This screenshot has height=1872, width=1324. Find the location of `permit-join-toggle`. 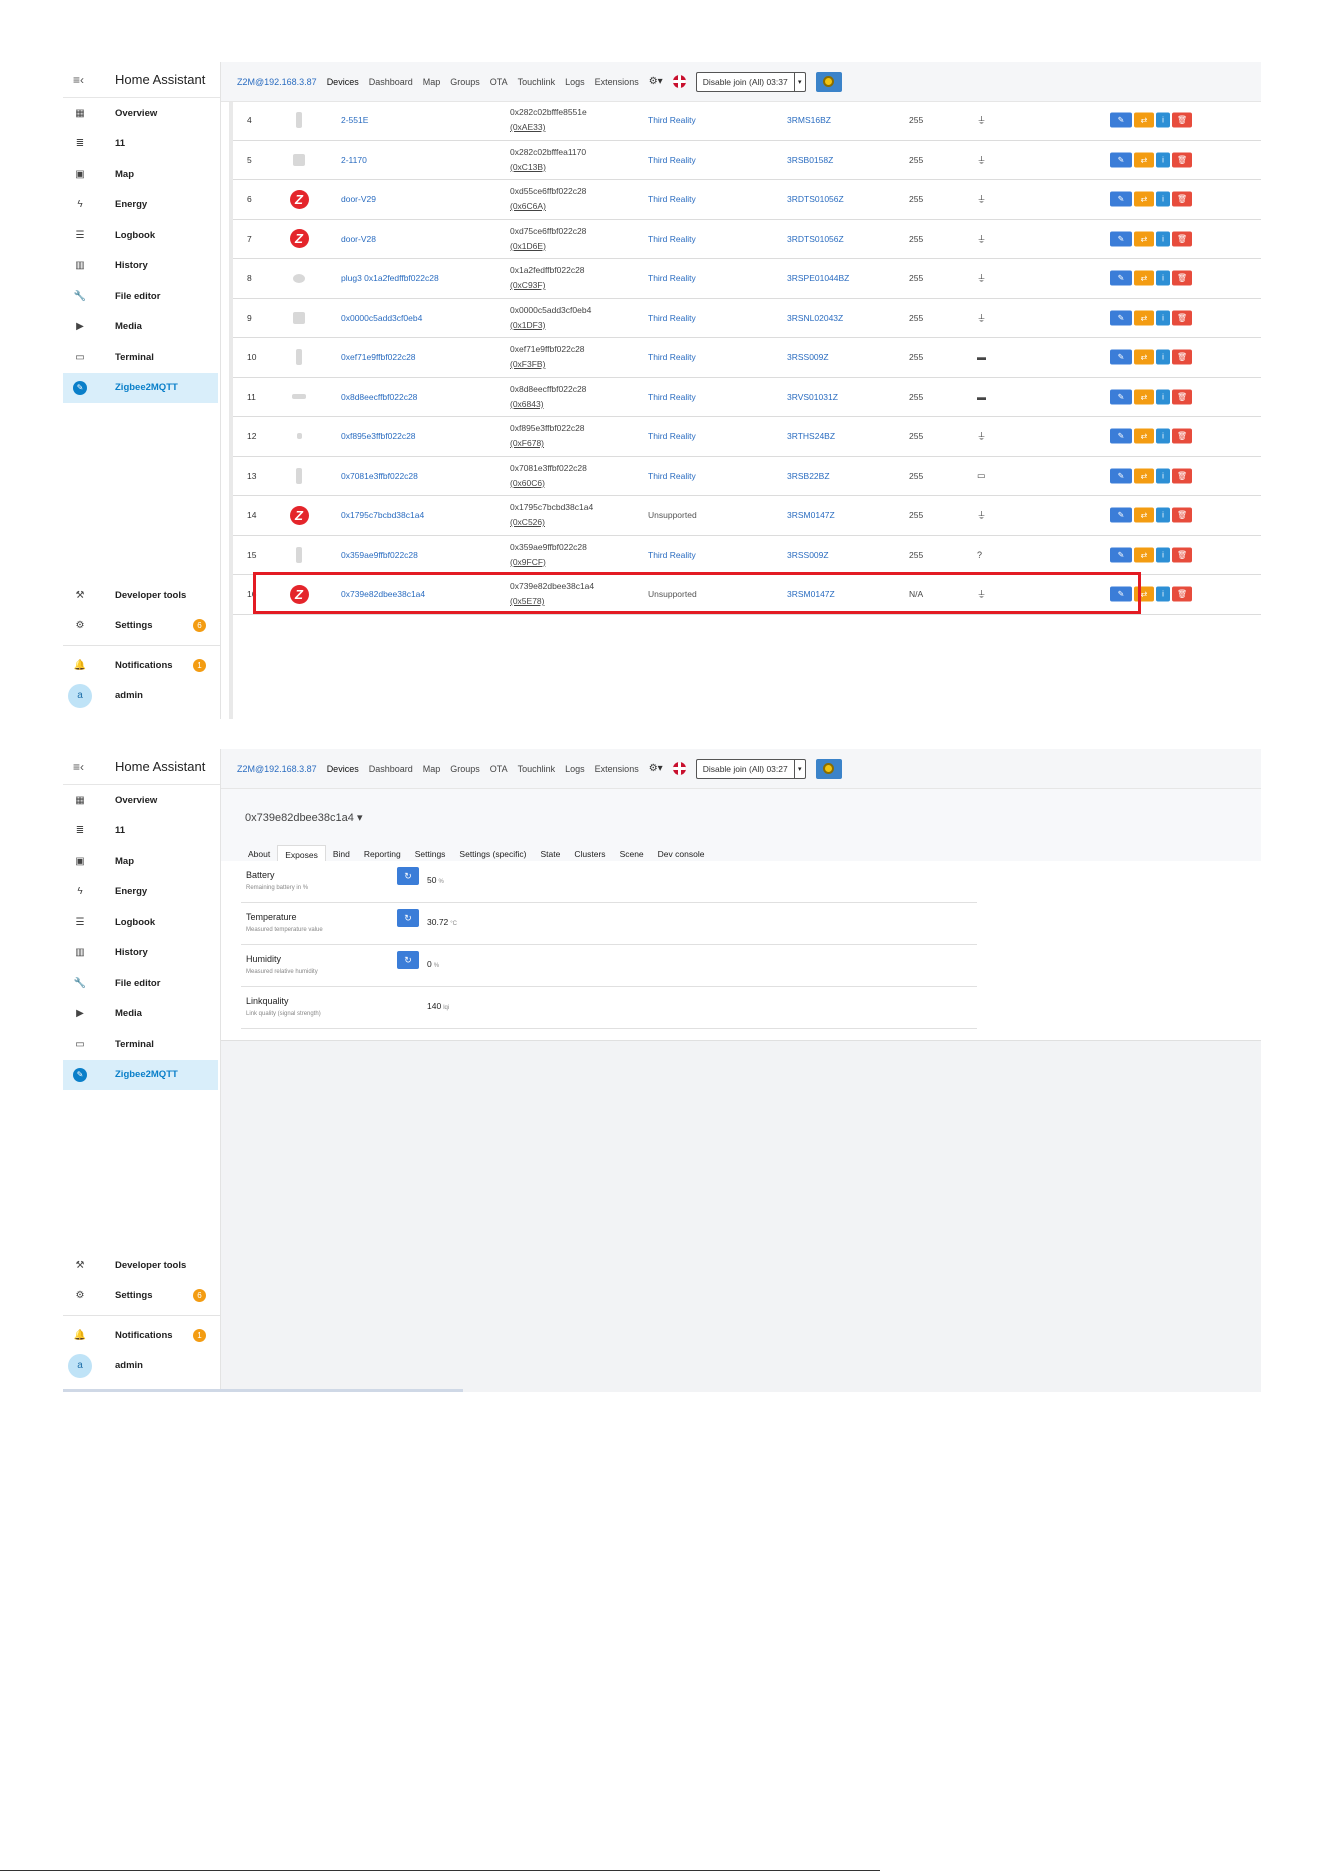

permit-join-toggle is located at coordinates (828, 768).